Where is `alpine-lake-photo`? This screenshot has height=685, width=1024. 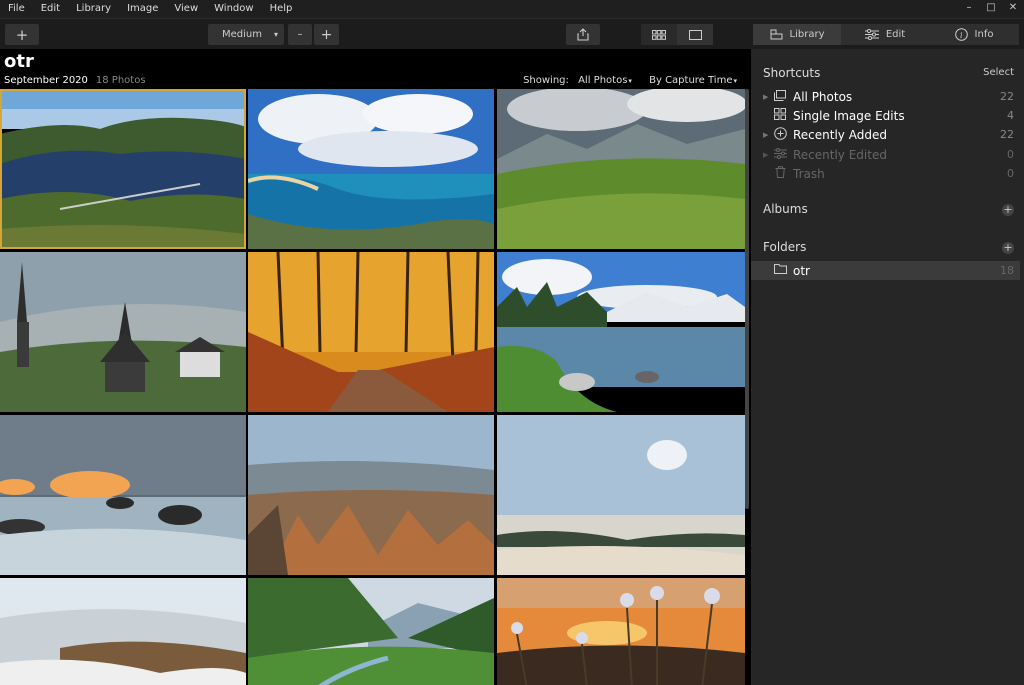 alpine-lake-photo is located at coordinates (621, 332).